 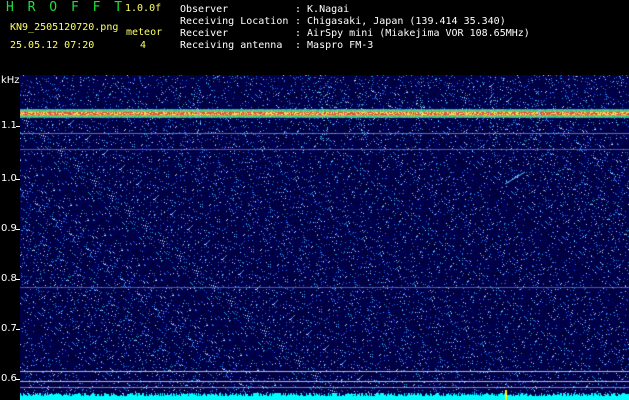 I want to click on observer-label: Observer, so click(x=204, y=9).